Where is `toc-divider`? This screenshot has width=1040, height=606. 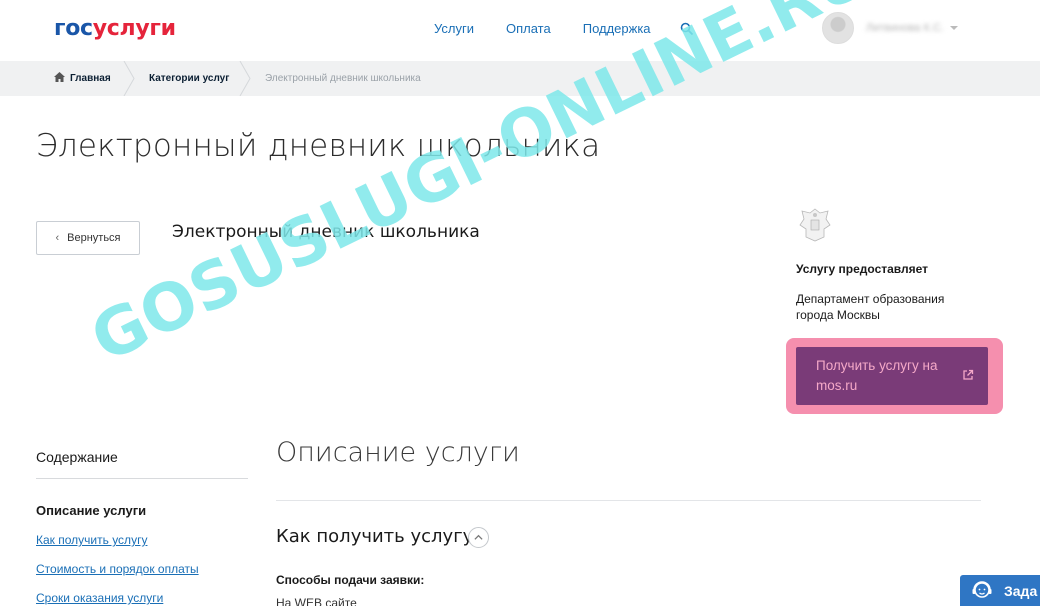
toc-divider is located at coordinates (142, 478).